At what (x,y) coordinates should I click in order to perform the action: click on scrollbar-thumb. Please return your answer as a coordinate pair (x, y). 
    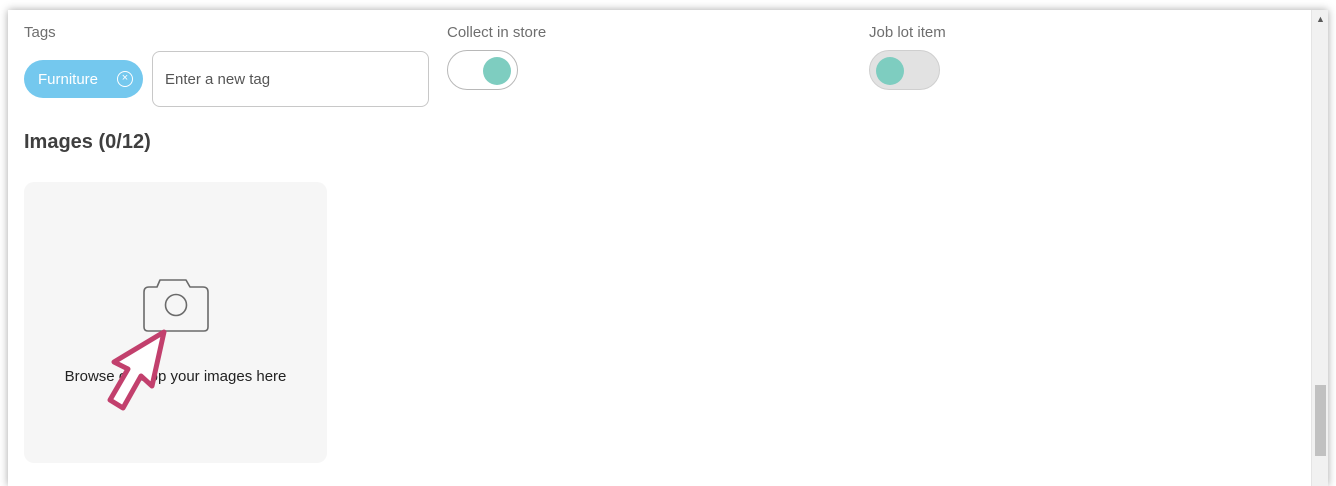
    Looking at the image, I should click on (1320, 420).